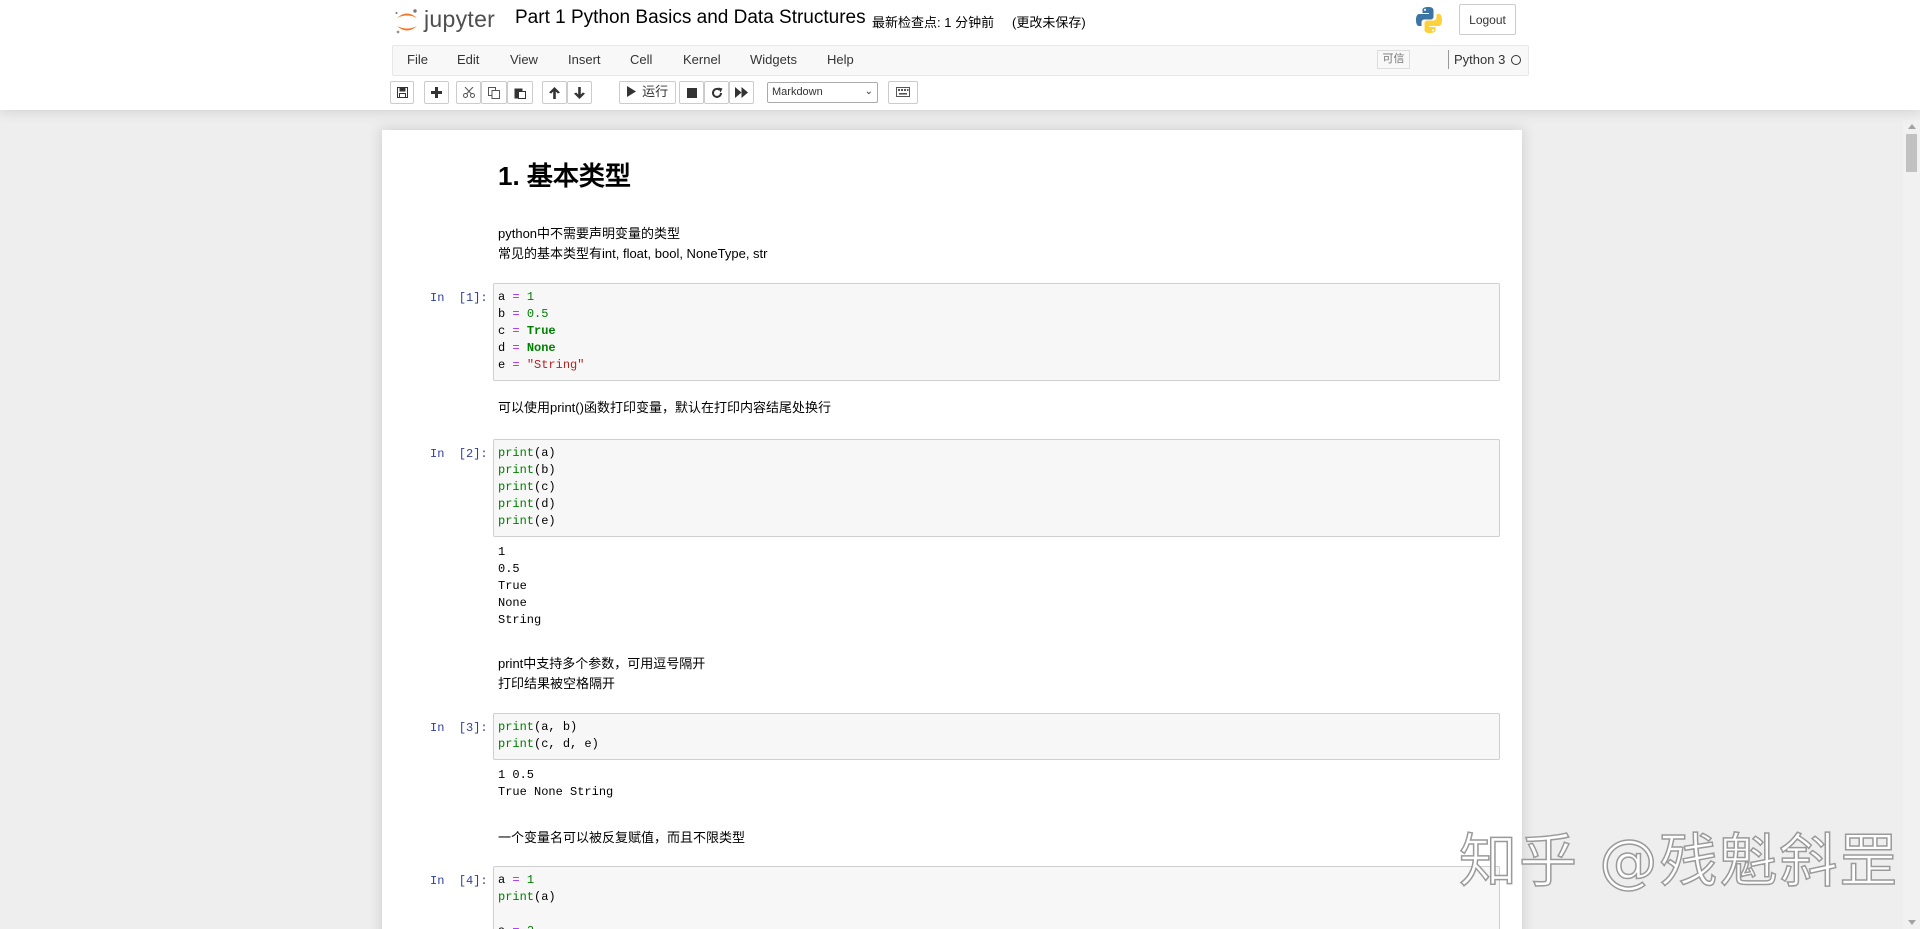 This screenshot has width=1920, height=929. Describe the element at coordinates (1911, 524) in the screenshot. I see `page-scrollbar` at that location.